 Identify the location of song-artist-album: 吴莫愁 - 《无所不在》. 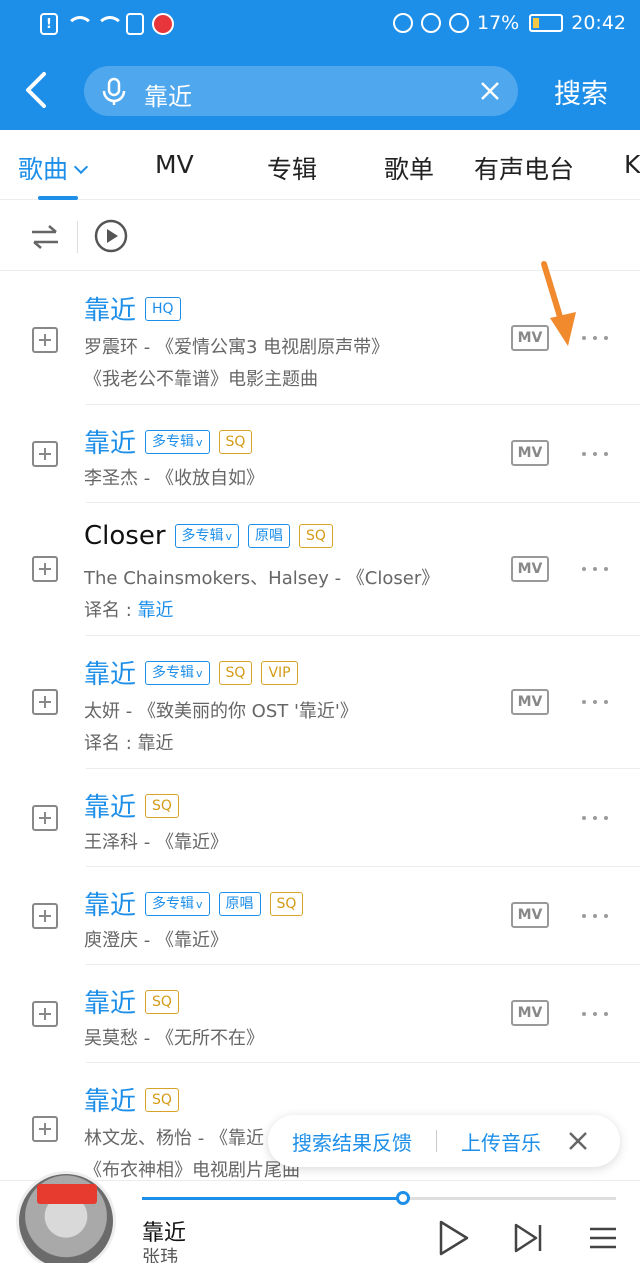
(174, 1038).